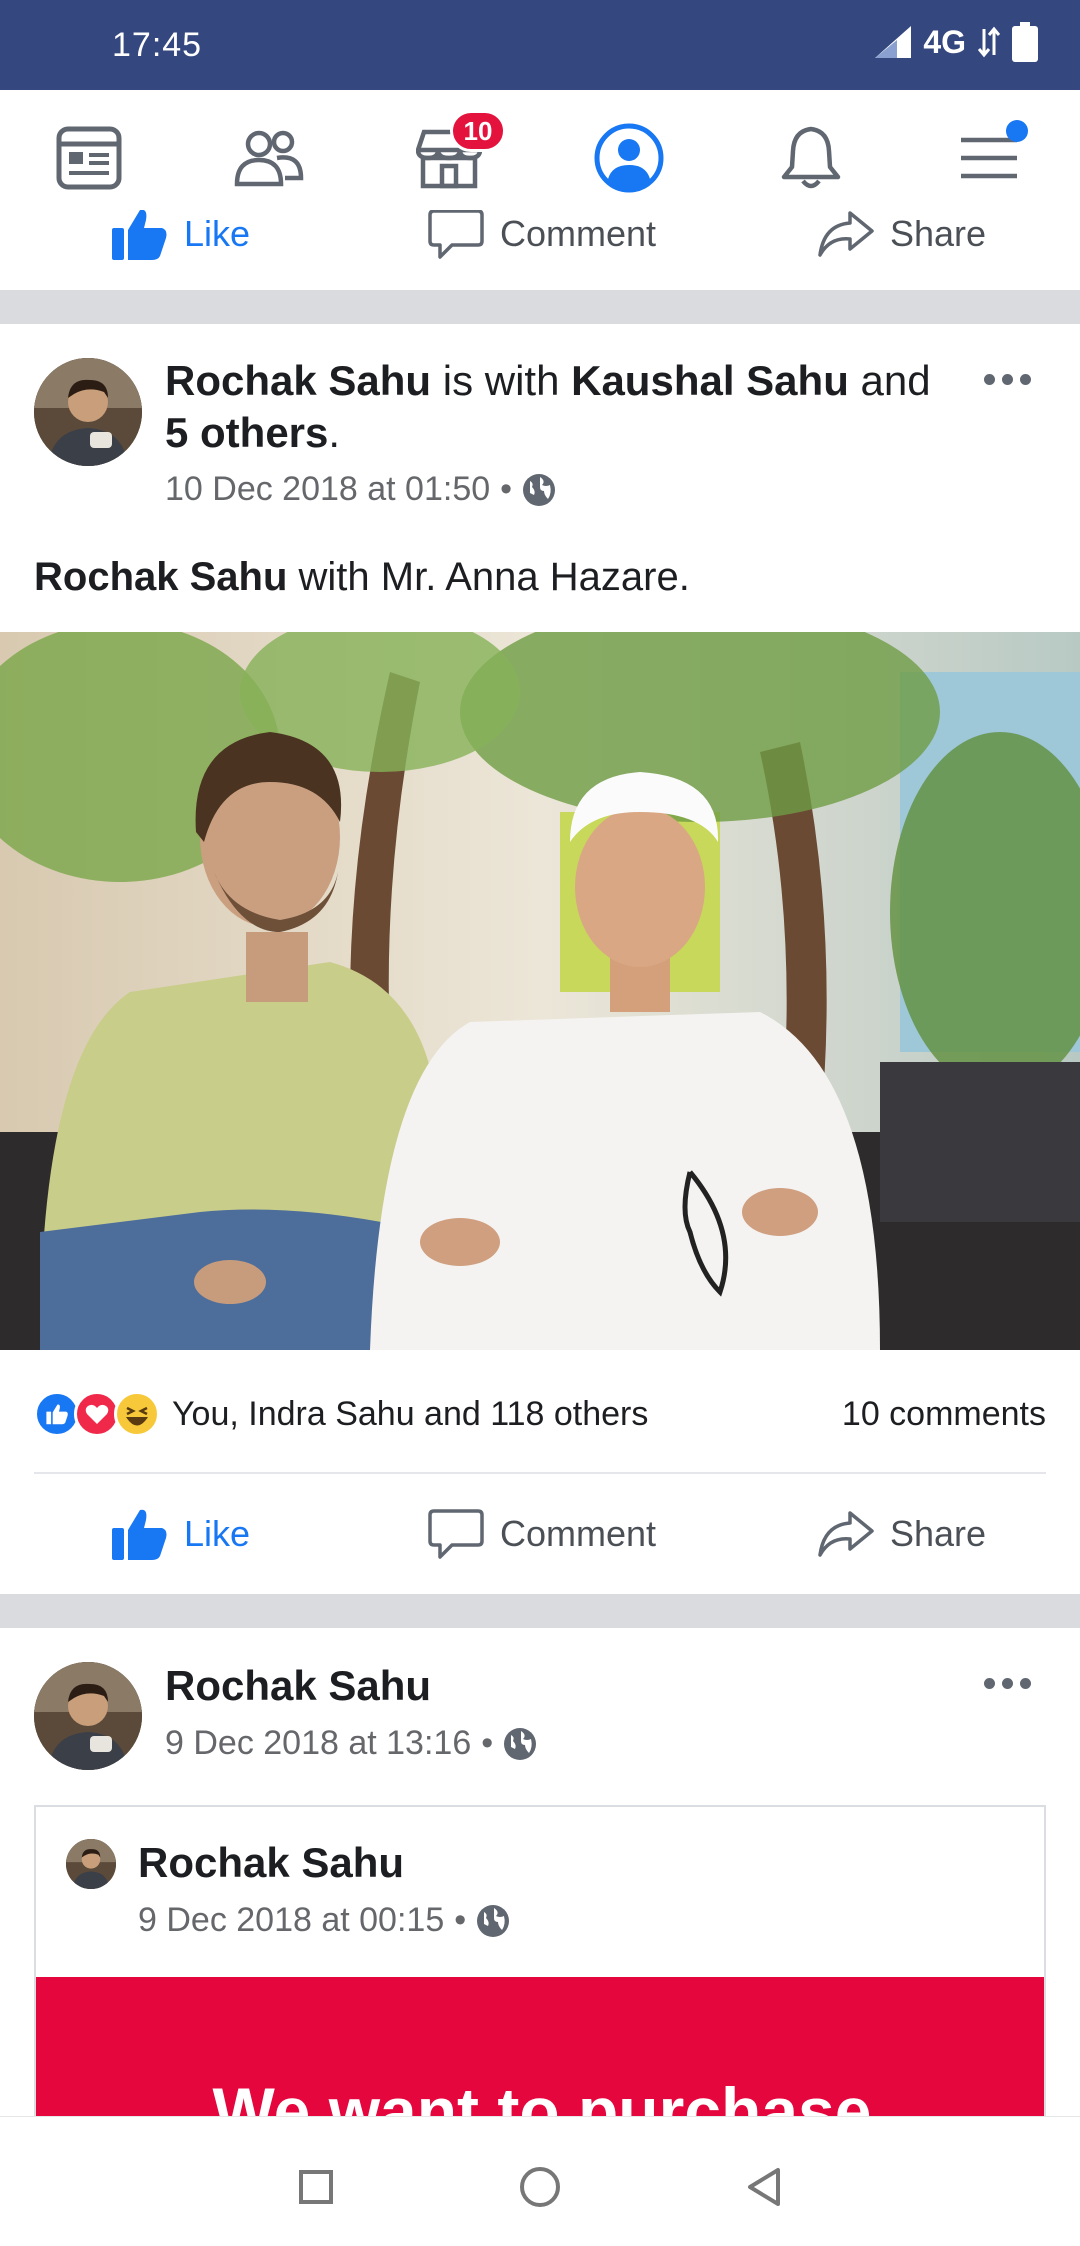  I want to click on post-1-author-name: Rochak Sahu, so click(298, 380).